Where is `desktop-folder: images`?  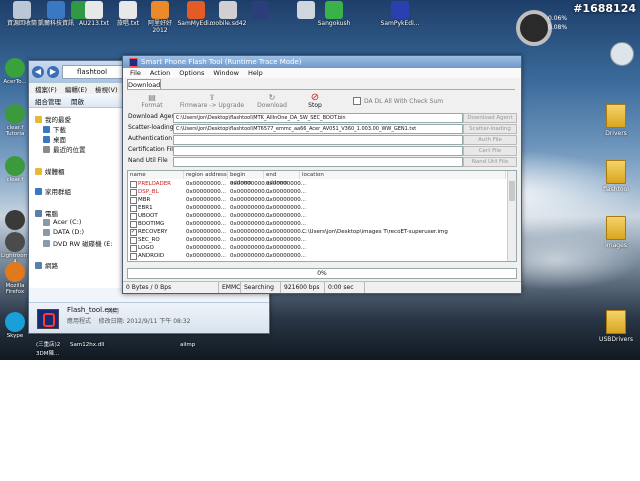
desktop-folder: images is located at coordinates (616, 232).